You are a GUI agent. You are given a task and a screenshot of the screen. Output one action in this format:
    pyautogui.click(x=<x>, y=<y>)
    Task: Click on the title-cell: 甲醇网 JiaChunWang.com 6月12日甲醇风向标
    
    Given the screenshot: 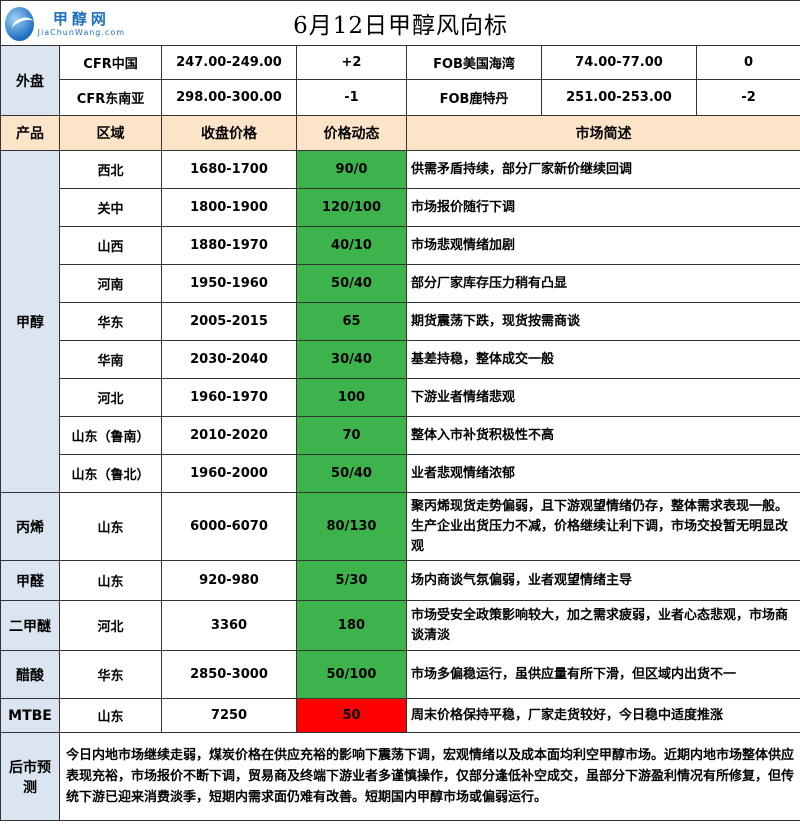 What is the action you would take?
    pyautogui.click(x=400, y=23)
    